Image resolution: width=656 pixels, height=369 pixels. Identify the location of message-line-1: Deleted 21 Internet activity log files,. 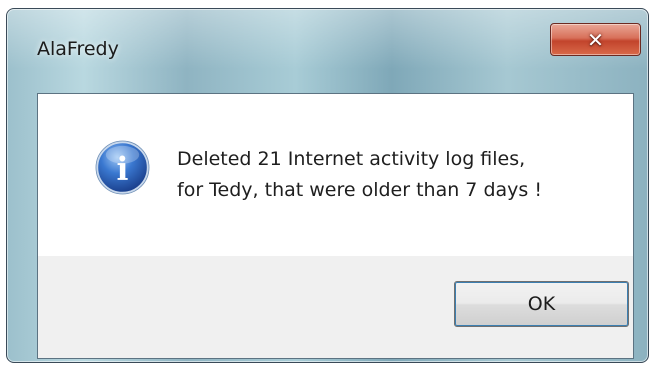
(351, 159).